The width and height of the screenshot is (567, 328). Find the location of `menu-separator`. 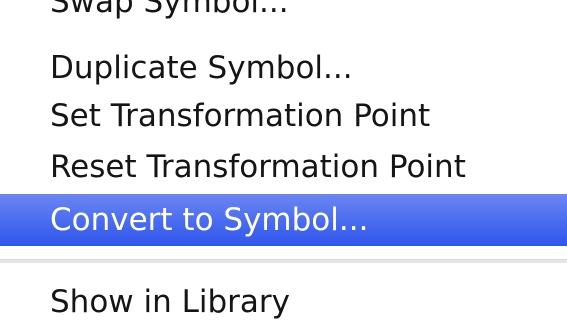

menu-separator is located at coordinates (283, 261).